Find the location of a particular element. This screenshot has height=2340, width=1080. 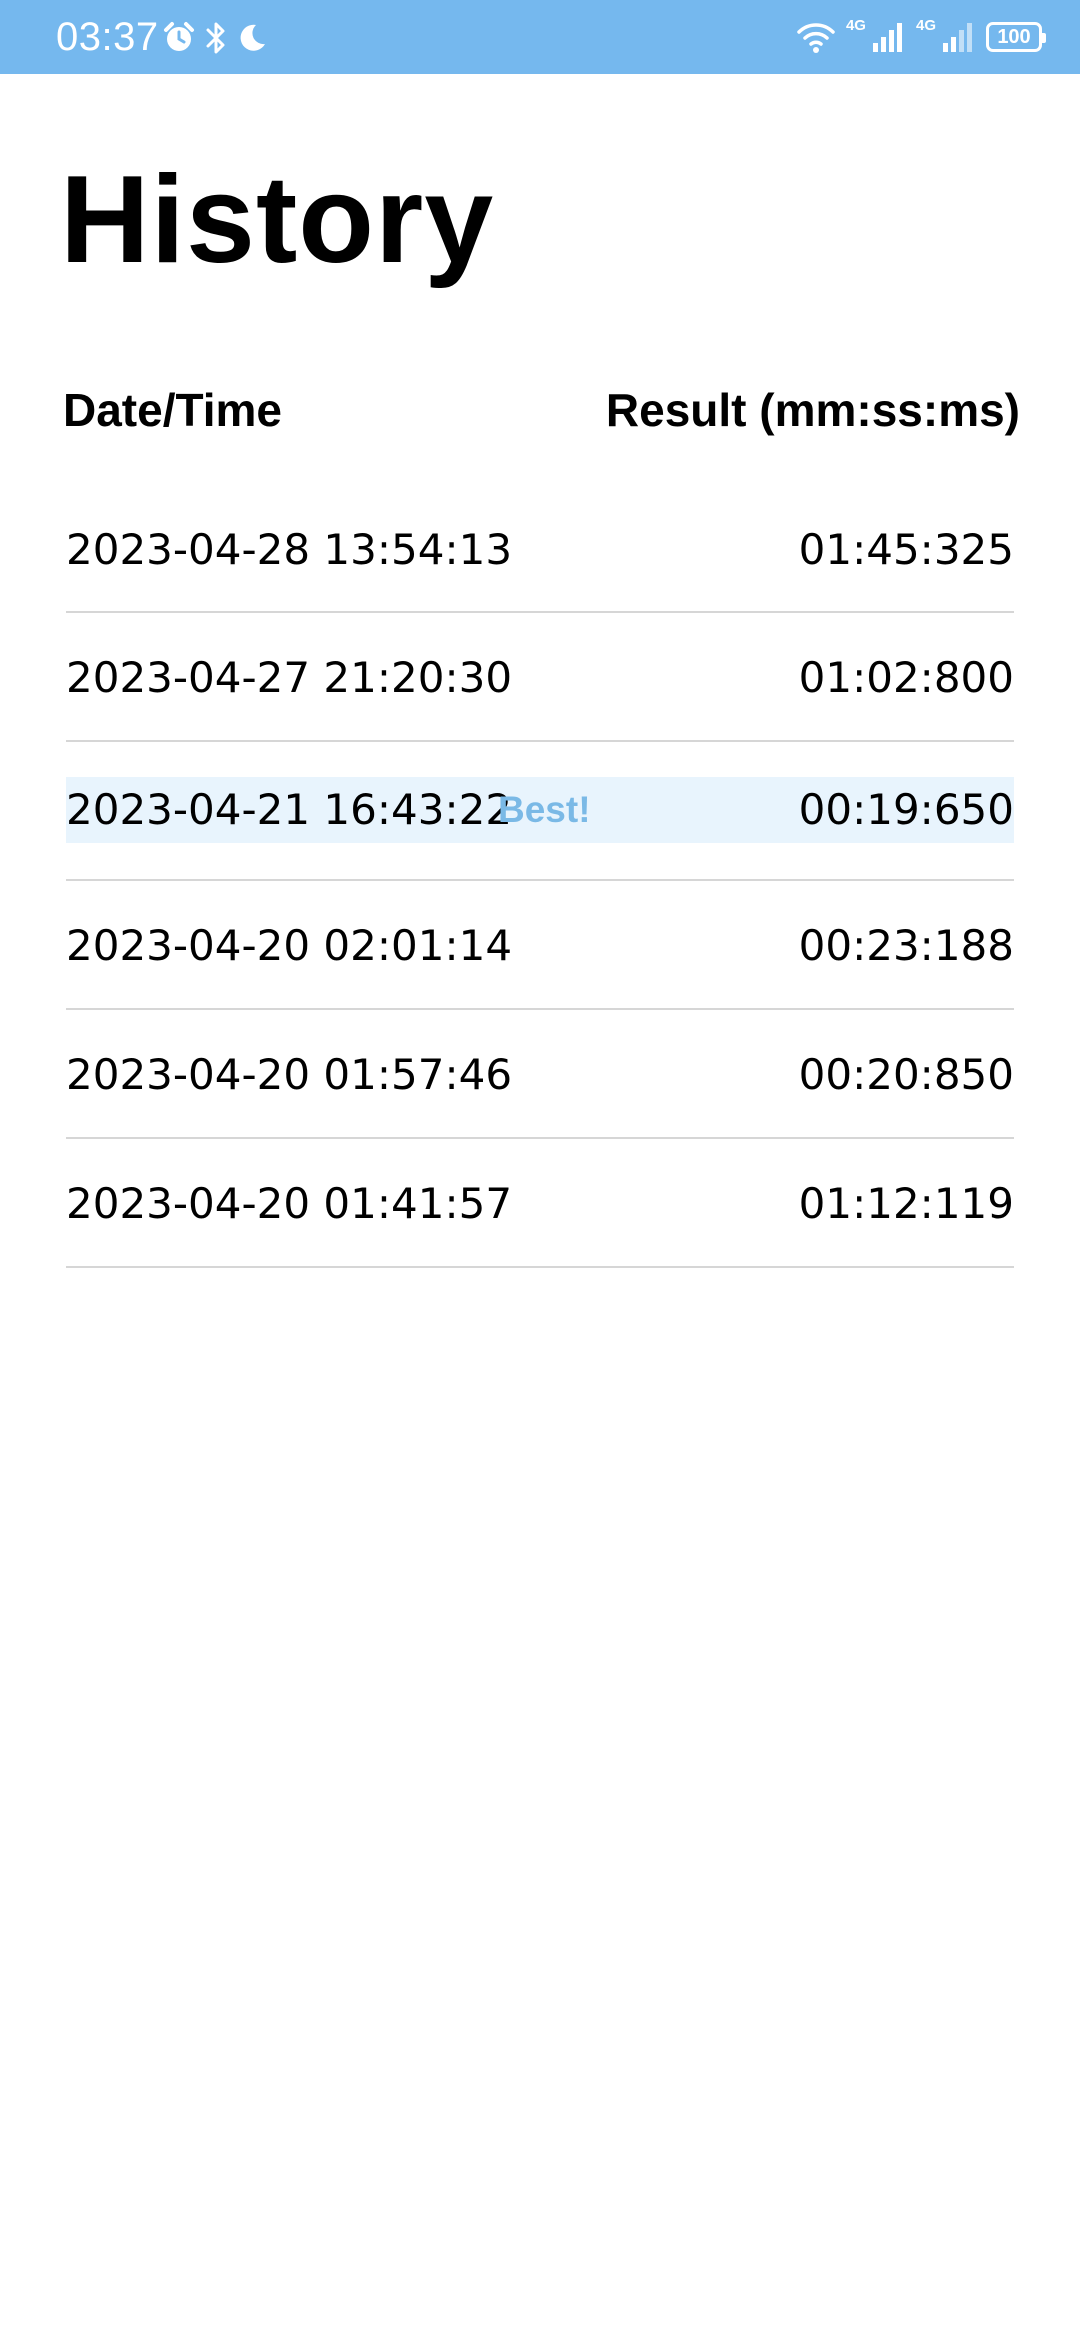

status-left-icons is located at coordinates (215, 38).